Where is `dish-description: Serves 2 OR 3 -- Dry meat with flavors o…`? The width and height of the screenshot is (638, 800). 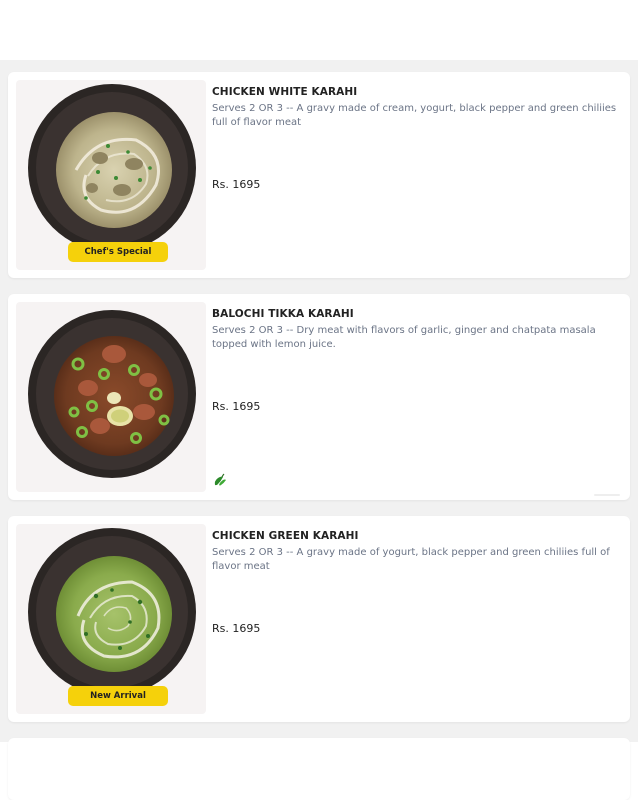
dish-description: Serves 2 OR 3 -- Dry meat with flavors o… is located at coordinates (404, 337).